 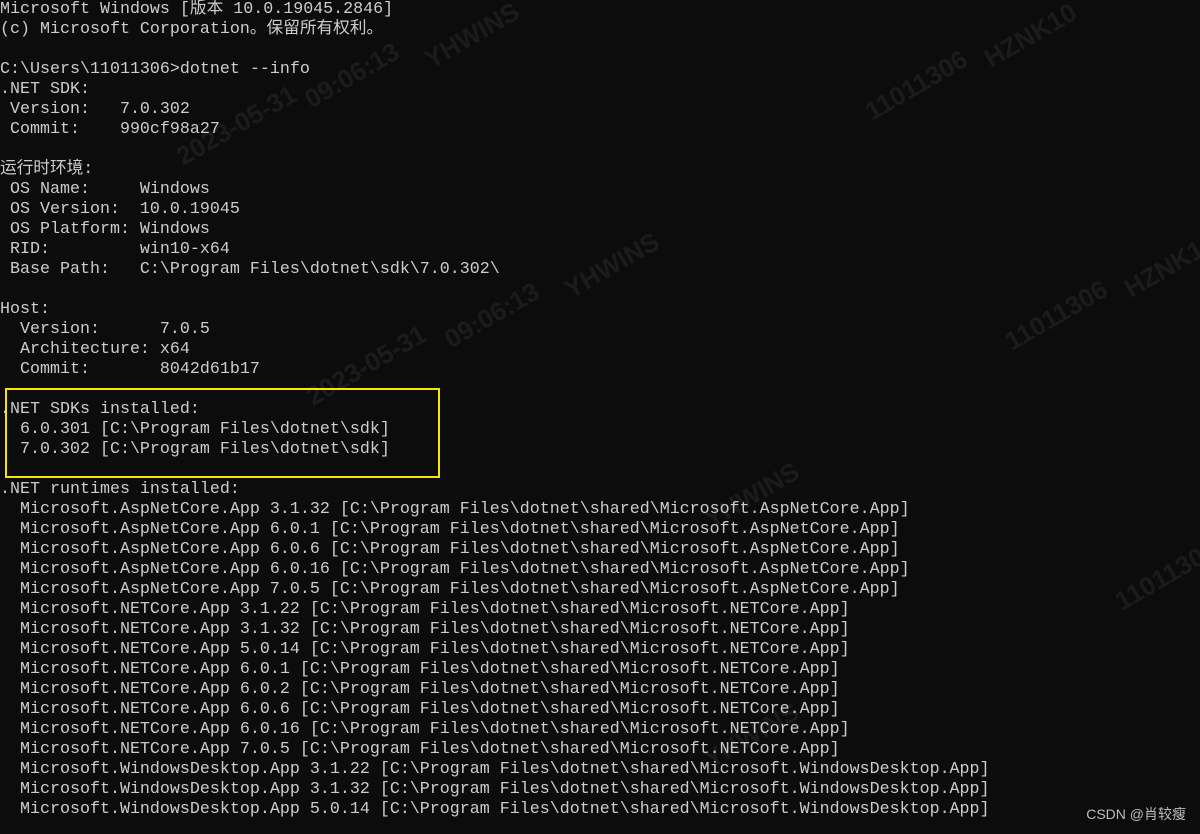 What do you see at coordinates (95, 349) in the screenshot?
I see `terminal-line: Architecture: x64` at bounding box center [95, 349].